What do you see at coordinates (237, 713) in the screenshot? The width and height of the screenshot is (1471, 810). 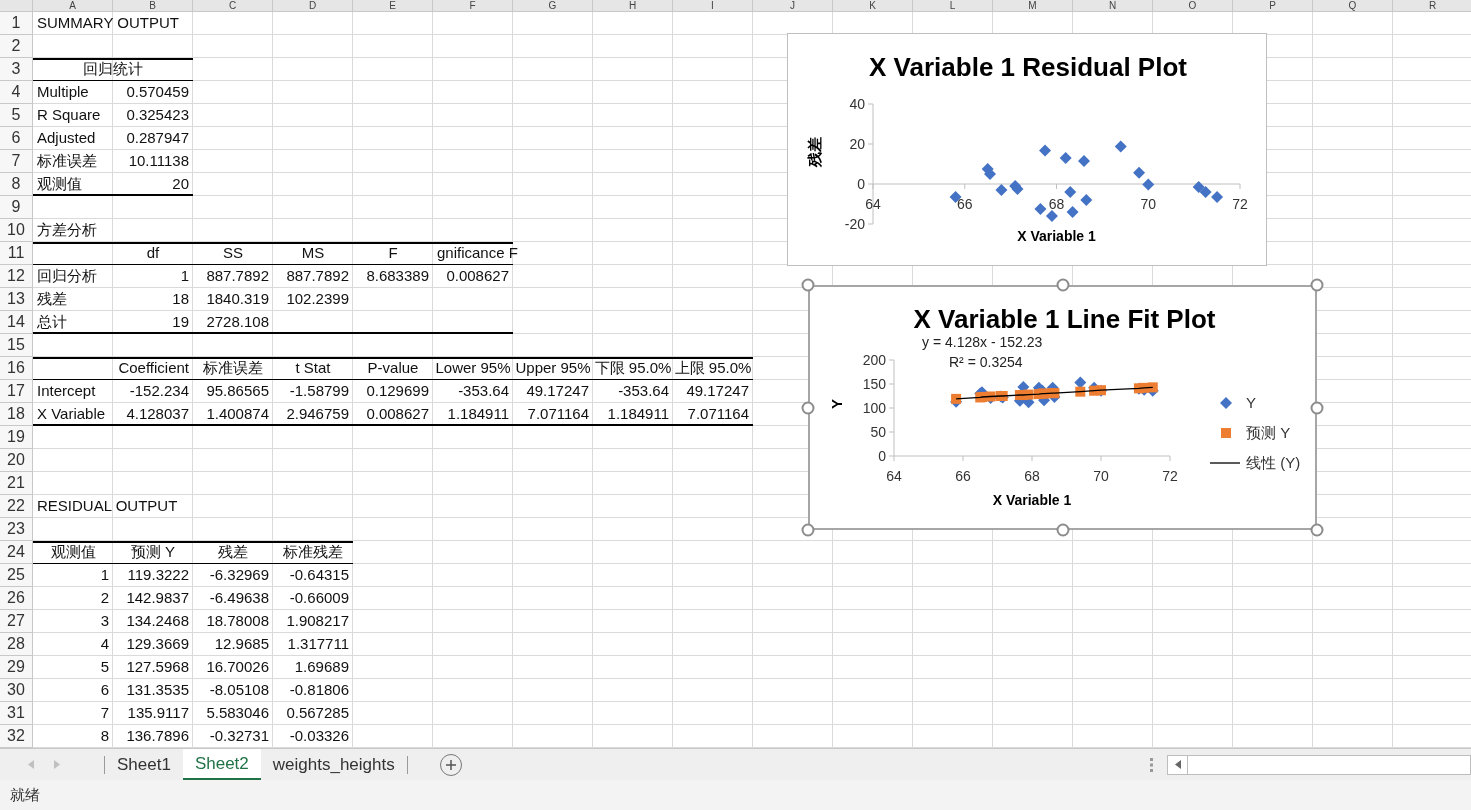 I see `table-cell-text: 5.583046` at bounding box center [237, 713].